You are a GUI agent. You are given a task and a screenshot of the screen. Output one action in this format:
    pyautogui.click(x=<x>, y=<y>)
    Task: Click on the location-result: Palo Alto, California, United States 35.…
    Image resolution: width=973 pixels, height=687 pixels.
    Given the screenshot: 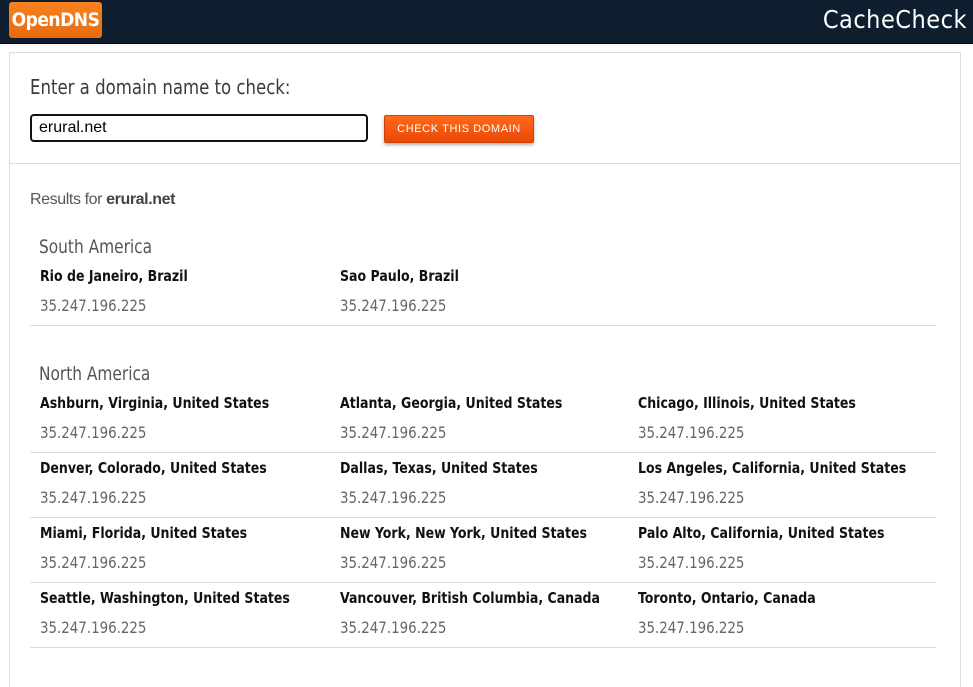 What is the action you would take?
    pyautogui.click(x=770, y=548)
    